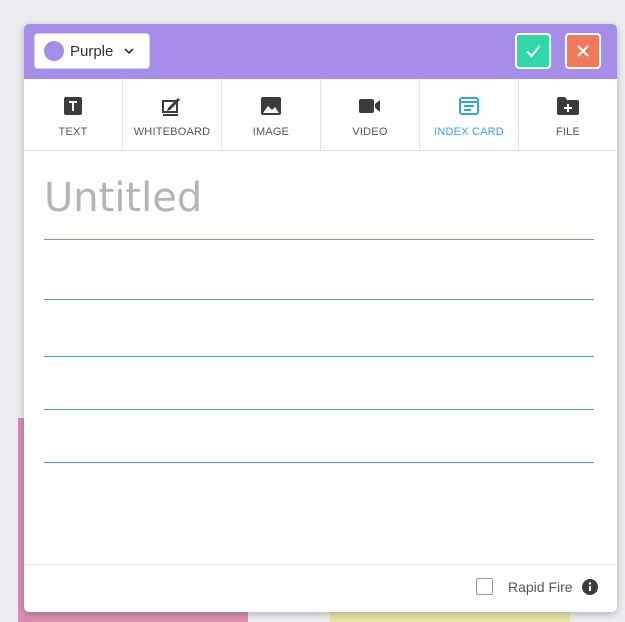 This screenshot has height=622, width=625. Describe the element at coordinates (370, 132) in the screenshot. I see `tab-label: VIDEO` at that location.